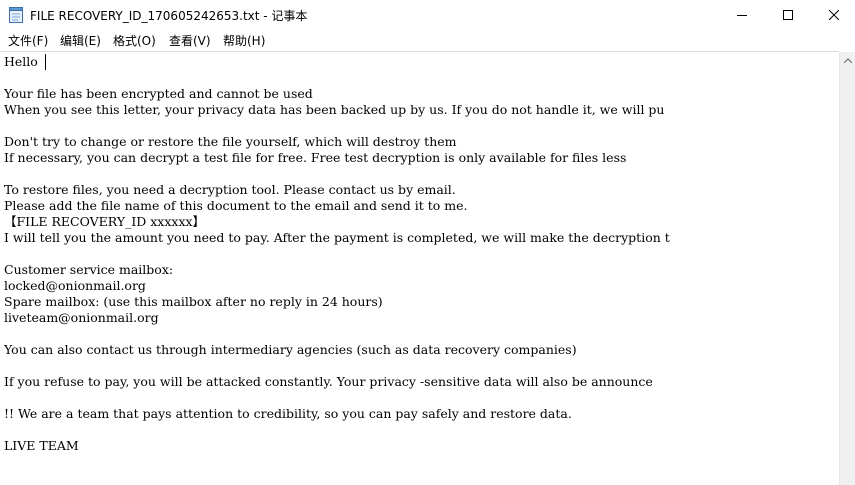 The height and width of the screenshot is (485, 855). What do you see at coordinates (21, 61) in the screenshot?
I see `text-line: Hello` at bounding box center [21, 61].